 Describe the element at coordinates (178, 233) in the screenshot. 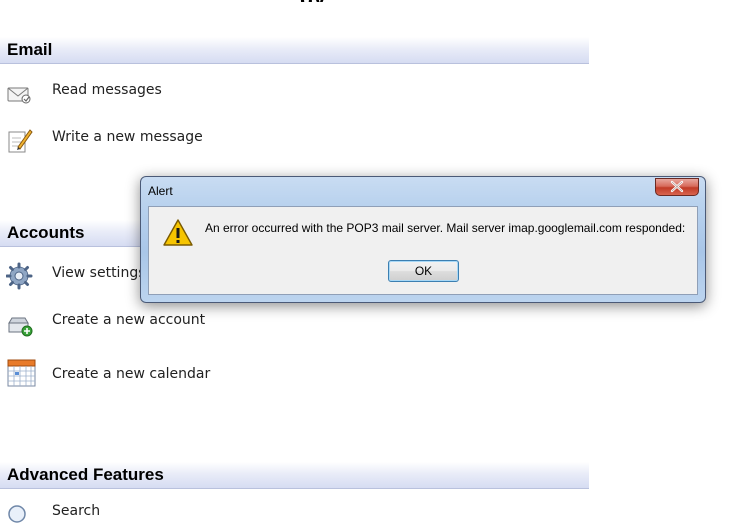

I see `warning-icon` at that location.